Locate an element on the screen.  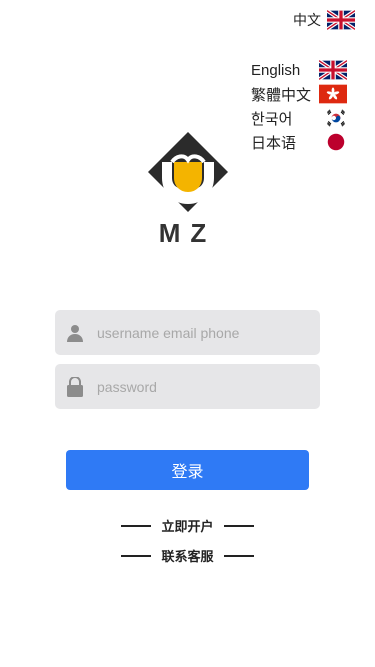
language-option-english: English is located at coordinates (299, 70).